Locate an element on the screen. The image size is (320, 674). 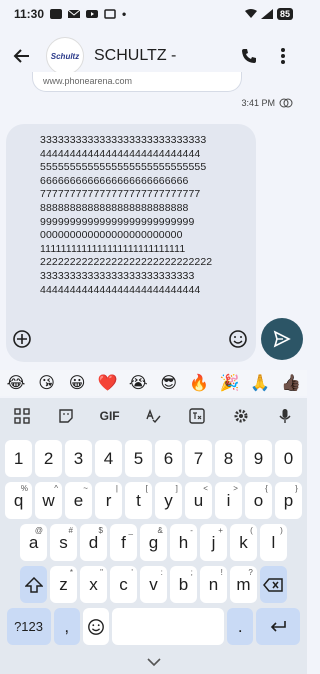
key-a: @ a is located at coordinates (33, 542).